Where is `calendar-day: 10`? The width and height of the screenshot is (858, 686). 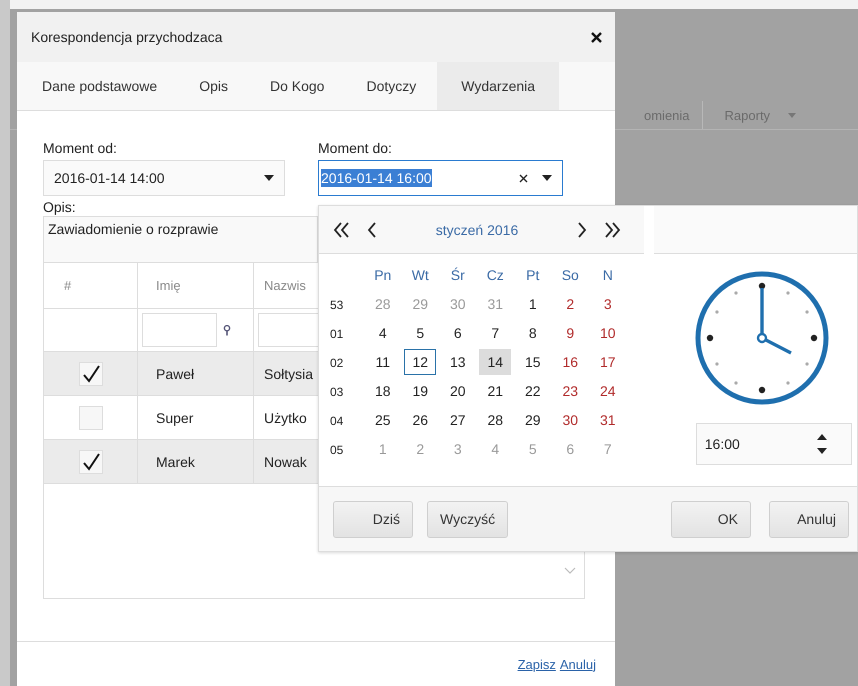 calendar-day: 10 is located at coordinates (608, 333).